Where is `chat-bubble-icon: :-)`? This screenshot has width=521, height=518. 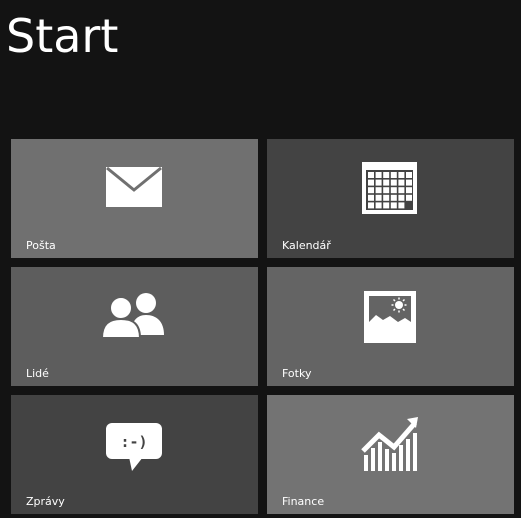 chat-bubble-icon: :-) is located at coordinates (134, 447).